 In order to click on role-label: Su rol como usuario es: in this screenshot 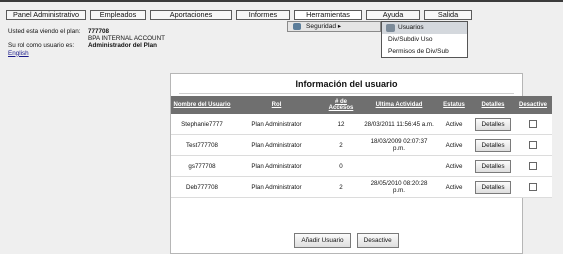, I will do `click(41, 46)`.